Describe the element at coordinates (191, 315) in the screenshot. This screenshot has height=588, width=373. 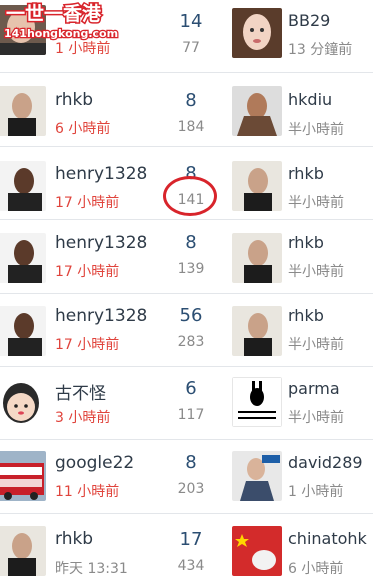
I see `reply-count: 56` at that location.